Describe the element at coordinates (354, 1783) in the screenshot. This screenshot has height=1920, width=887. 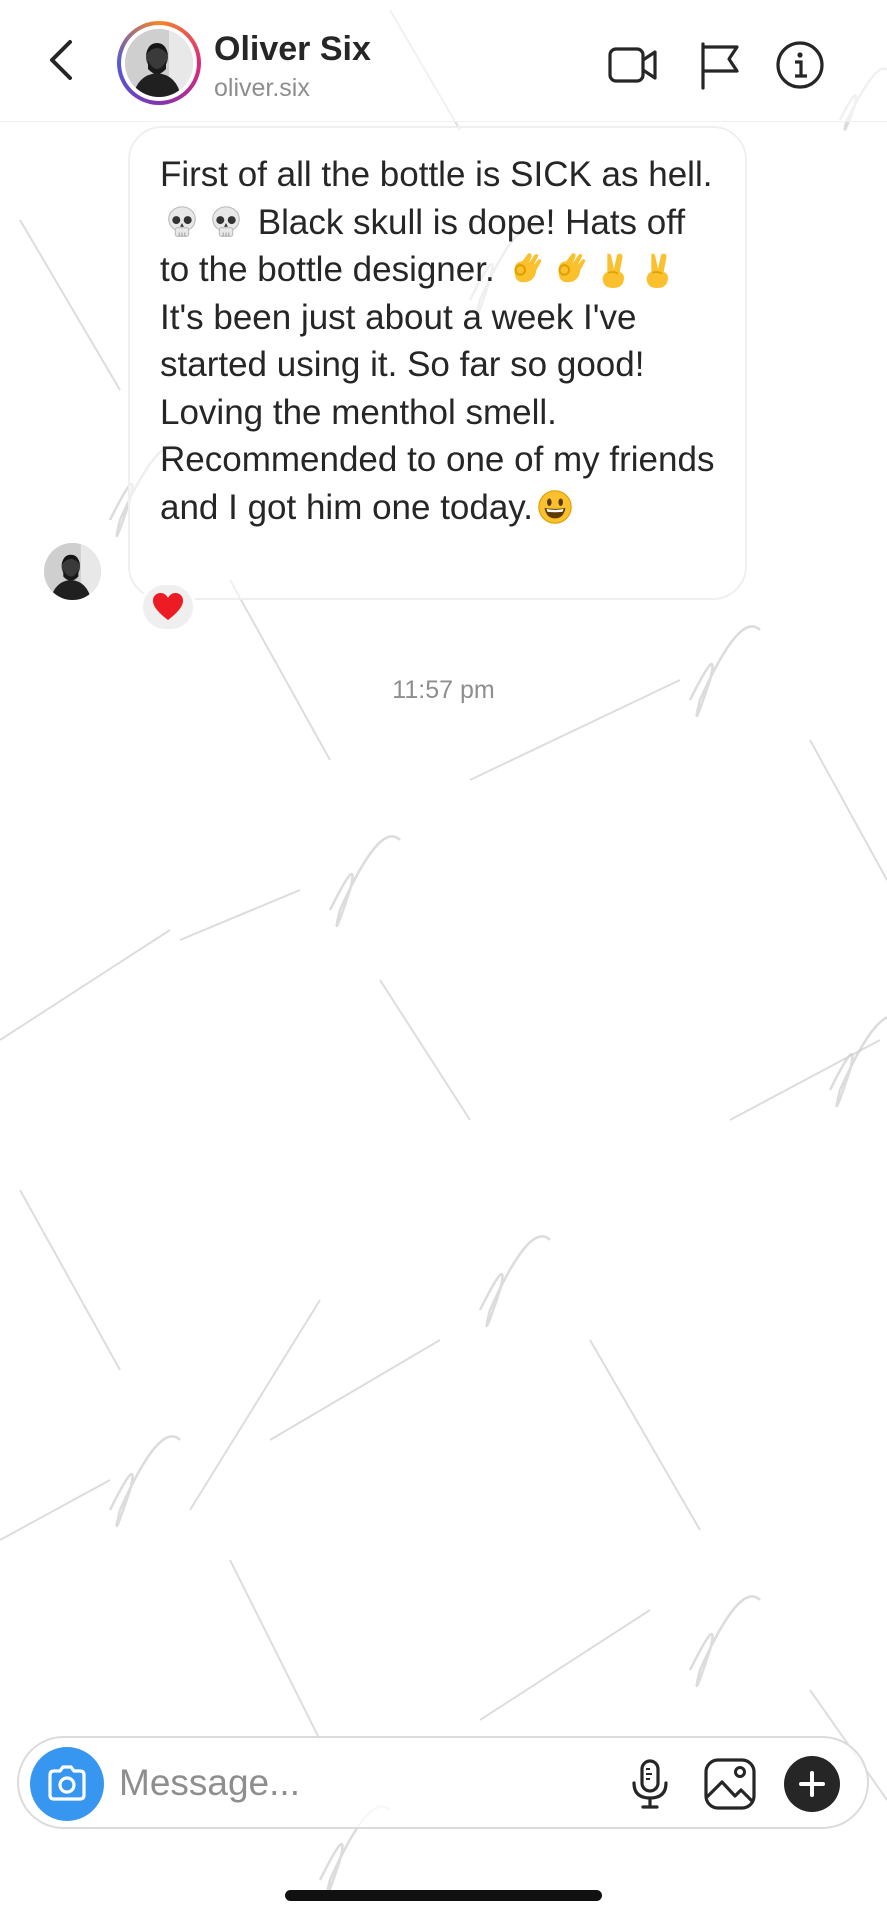
I see `message-input` at that location.